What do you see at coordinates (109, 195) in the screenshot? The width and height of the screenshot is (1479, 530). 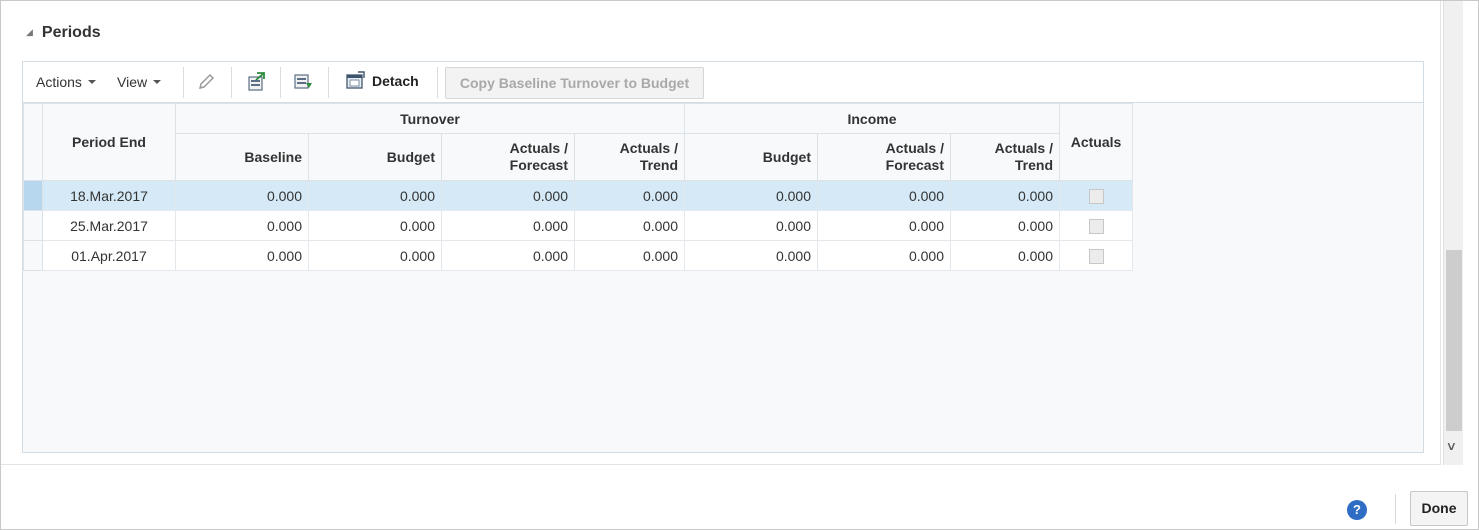 I see `cell-period-end: 18.Mar.2017` at bounding box center [109, 195].